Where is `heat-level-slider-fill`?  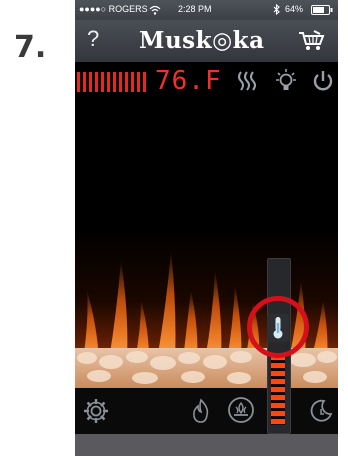
heat-level-slider-fill is located at coordinates (278, 390).